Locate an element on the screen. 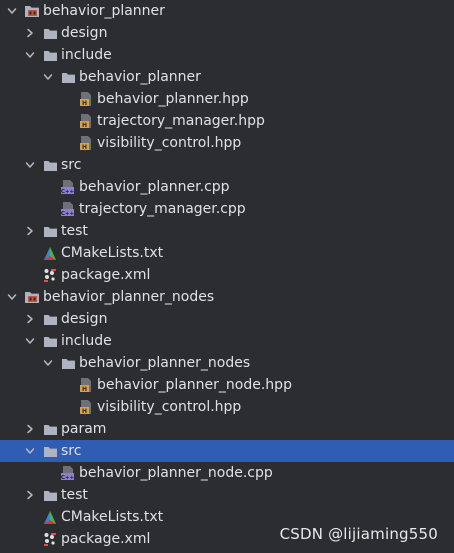 The image size is (454, 553). tree-row: CMakeLists.txt is located at coordinates (227, 253).